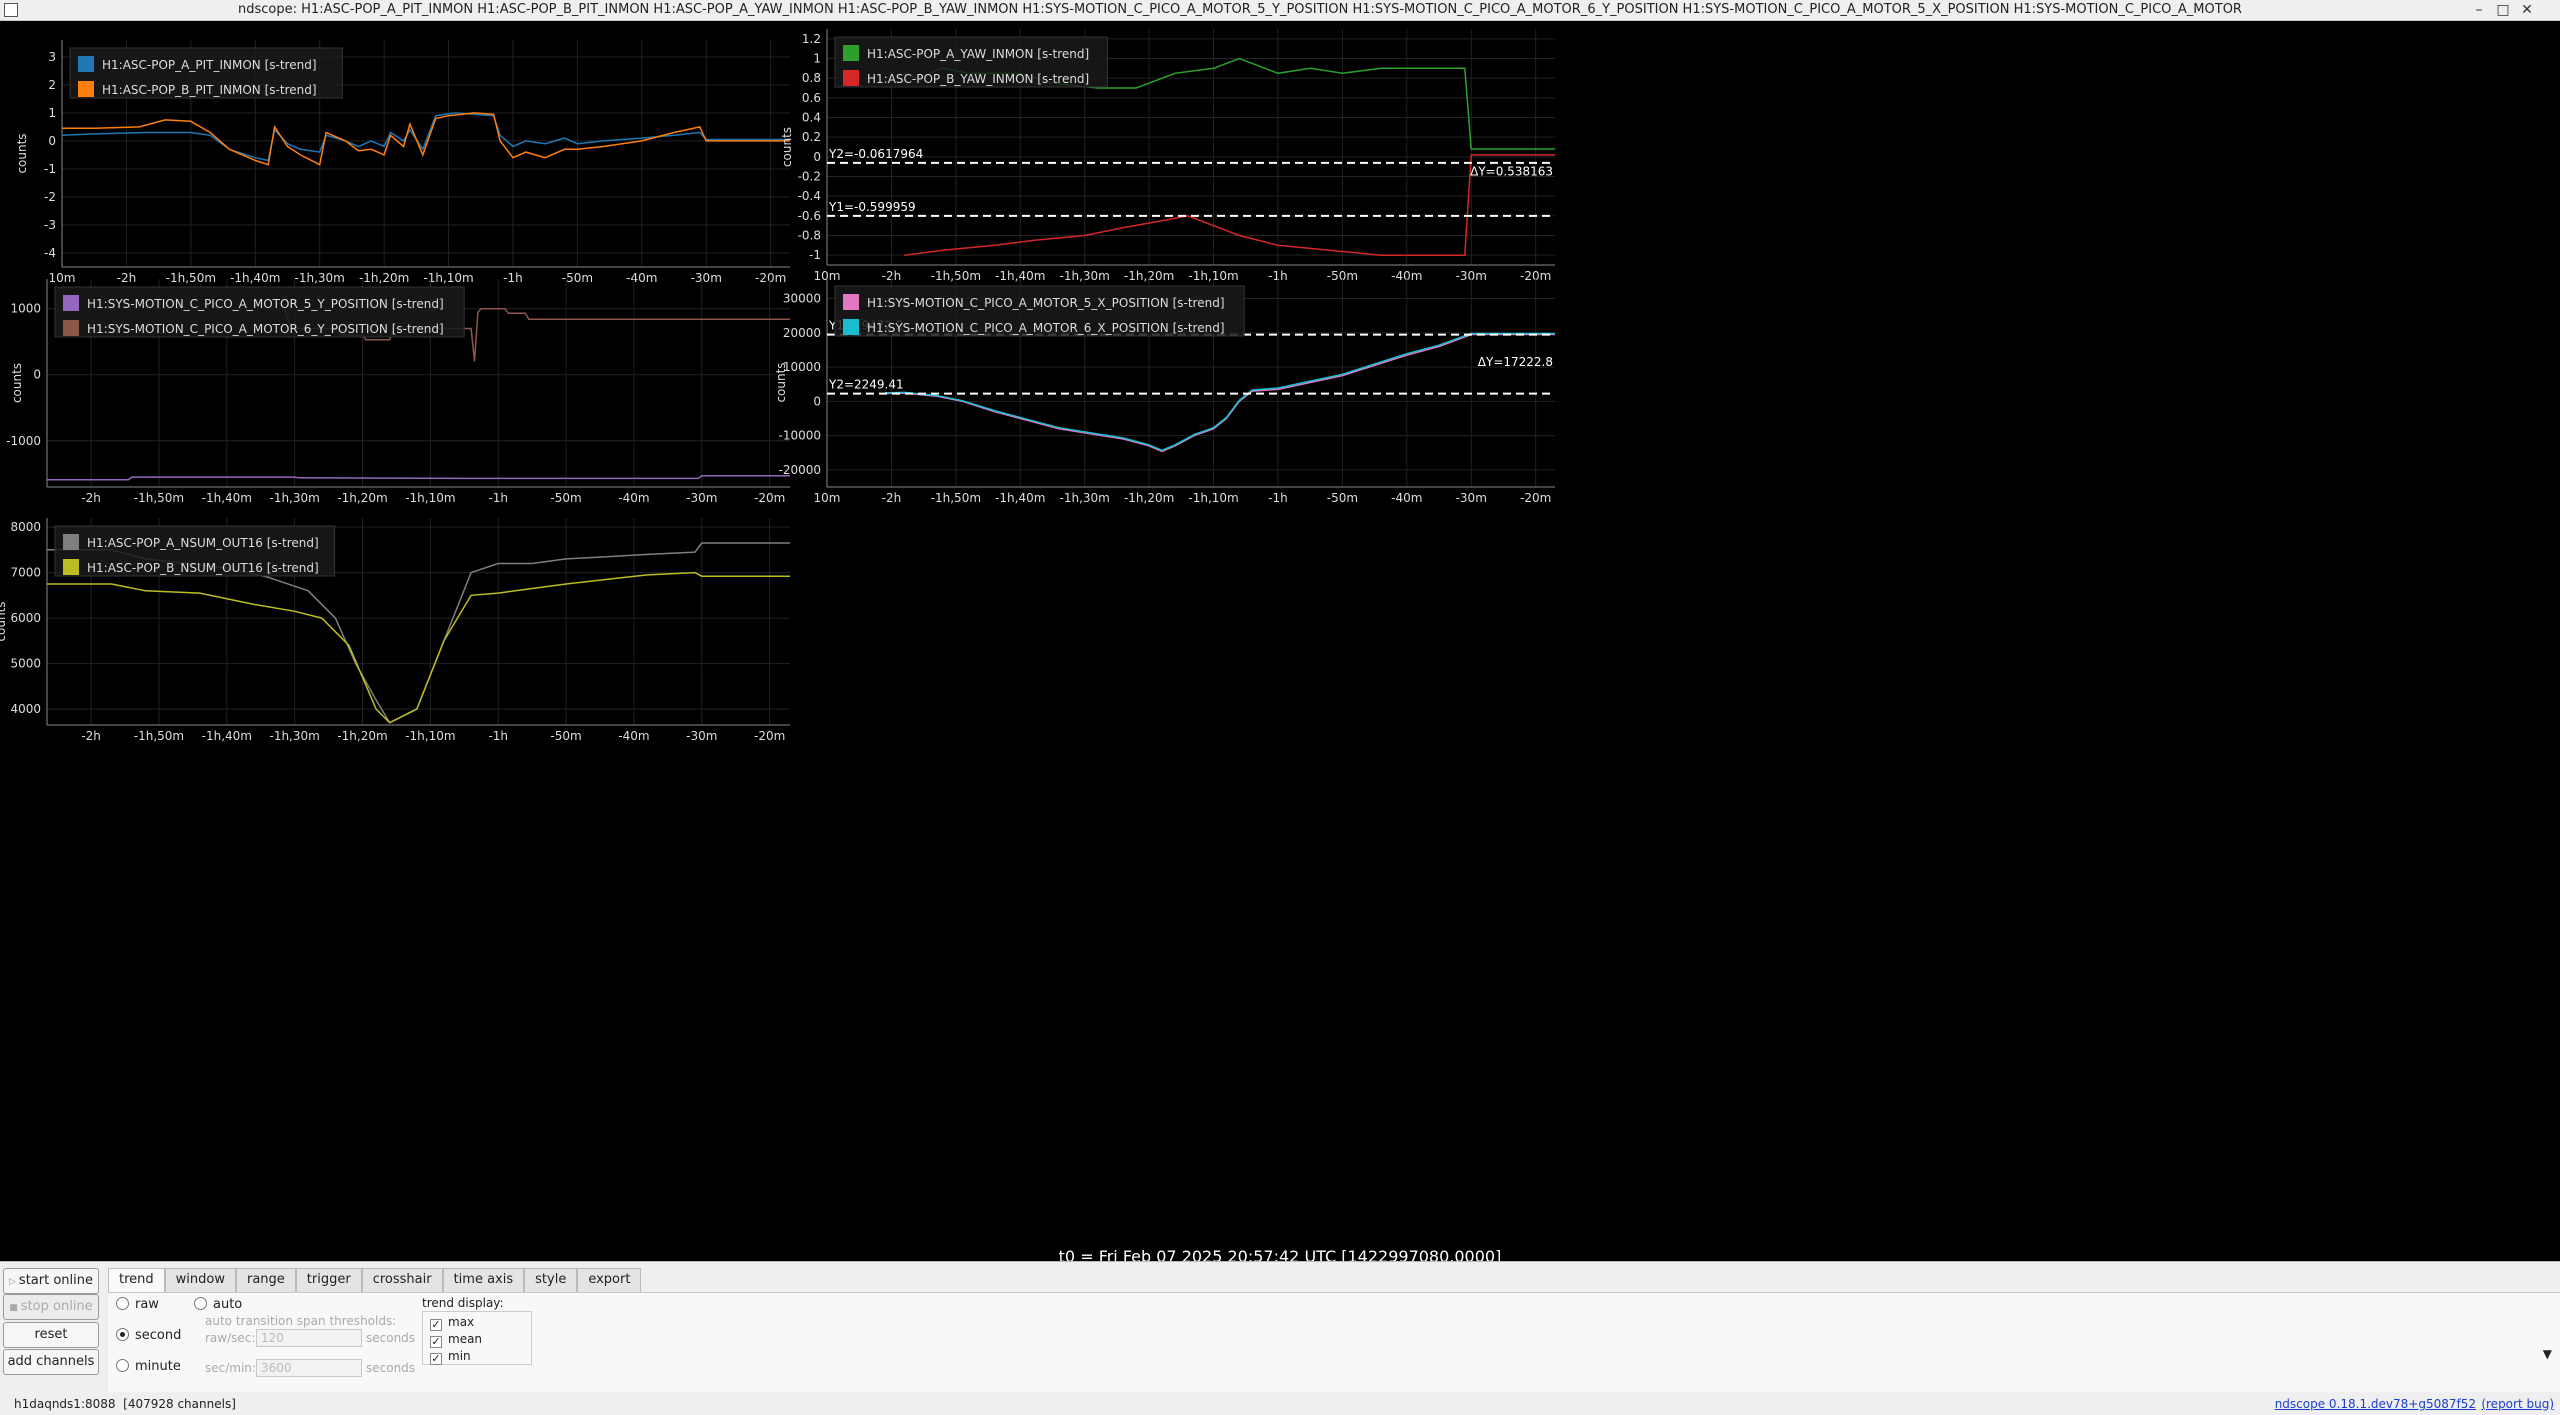 The width and height of the screenshot is (2560, 1415). What do you see at coordinates (136, 1280) in the screenshot?
I see `tab-trend: trend` at bounding box center [136, 1280].